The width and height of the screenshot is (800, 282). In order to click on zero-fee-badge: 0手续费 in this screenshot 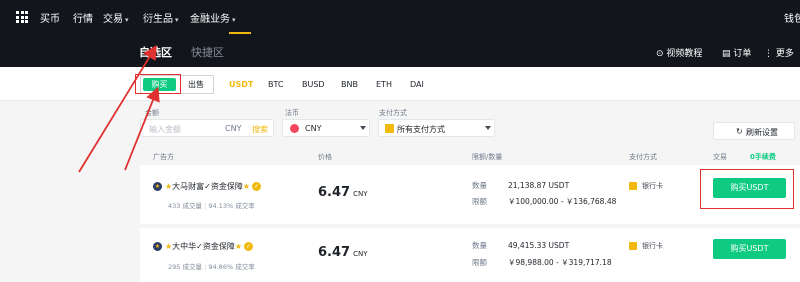, I will do `click(763, 157)`.